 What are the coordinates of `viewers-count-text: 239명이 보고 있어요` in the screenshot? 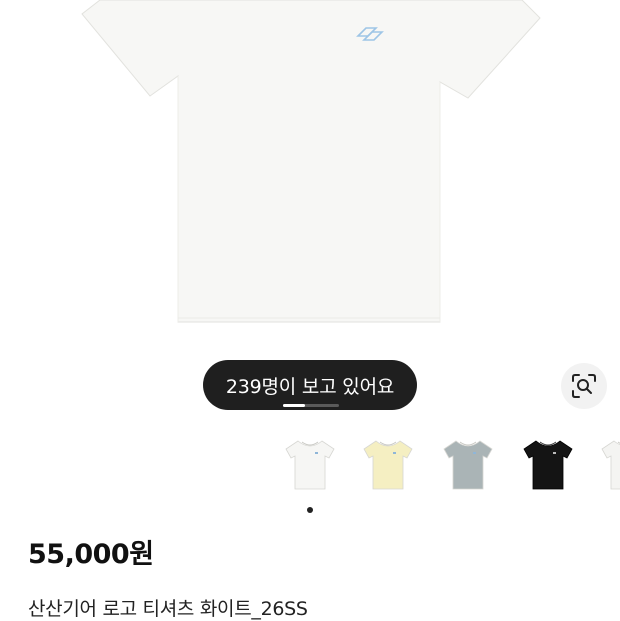 It's located at (310, 386).